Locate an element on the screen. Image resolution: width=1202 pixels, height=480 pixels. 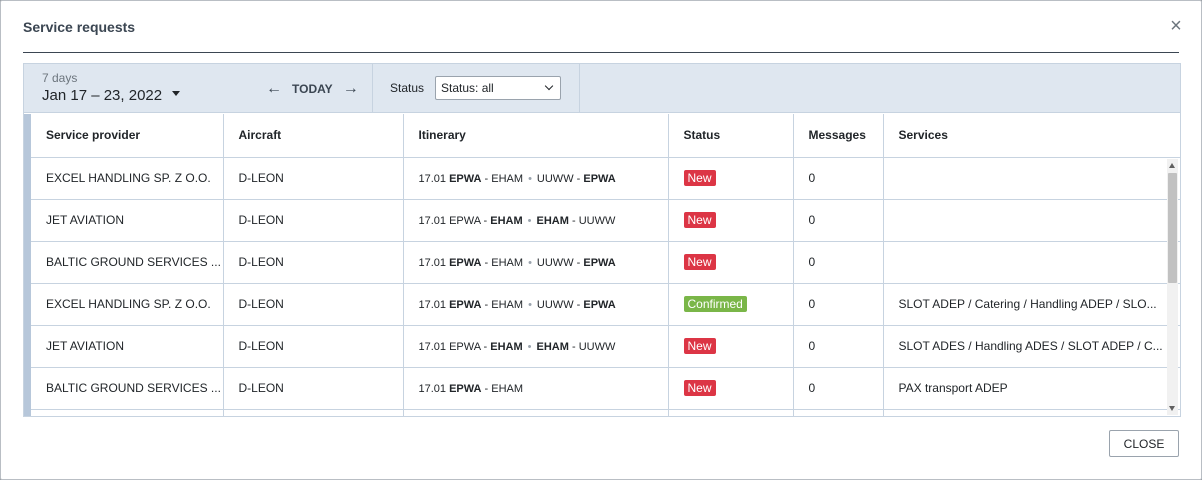
column-header-services: Services is located at coordinates (1031, 136).